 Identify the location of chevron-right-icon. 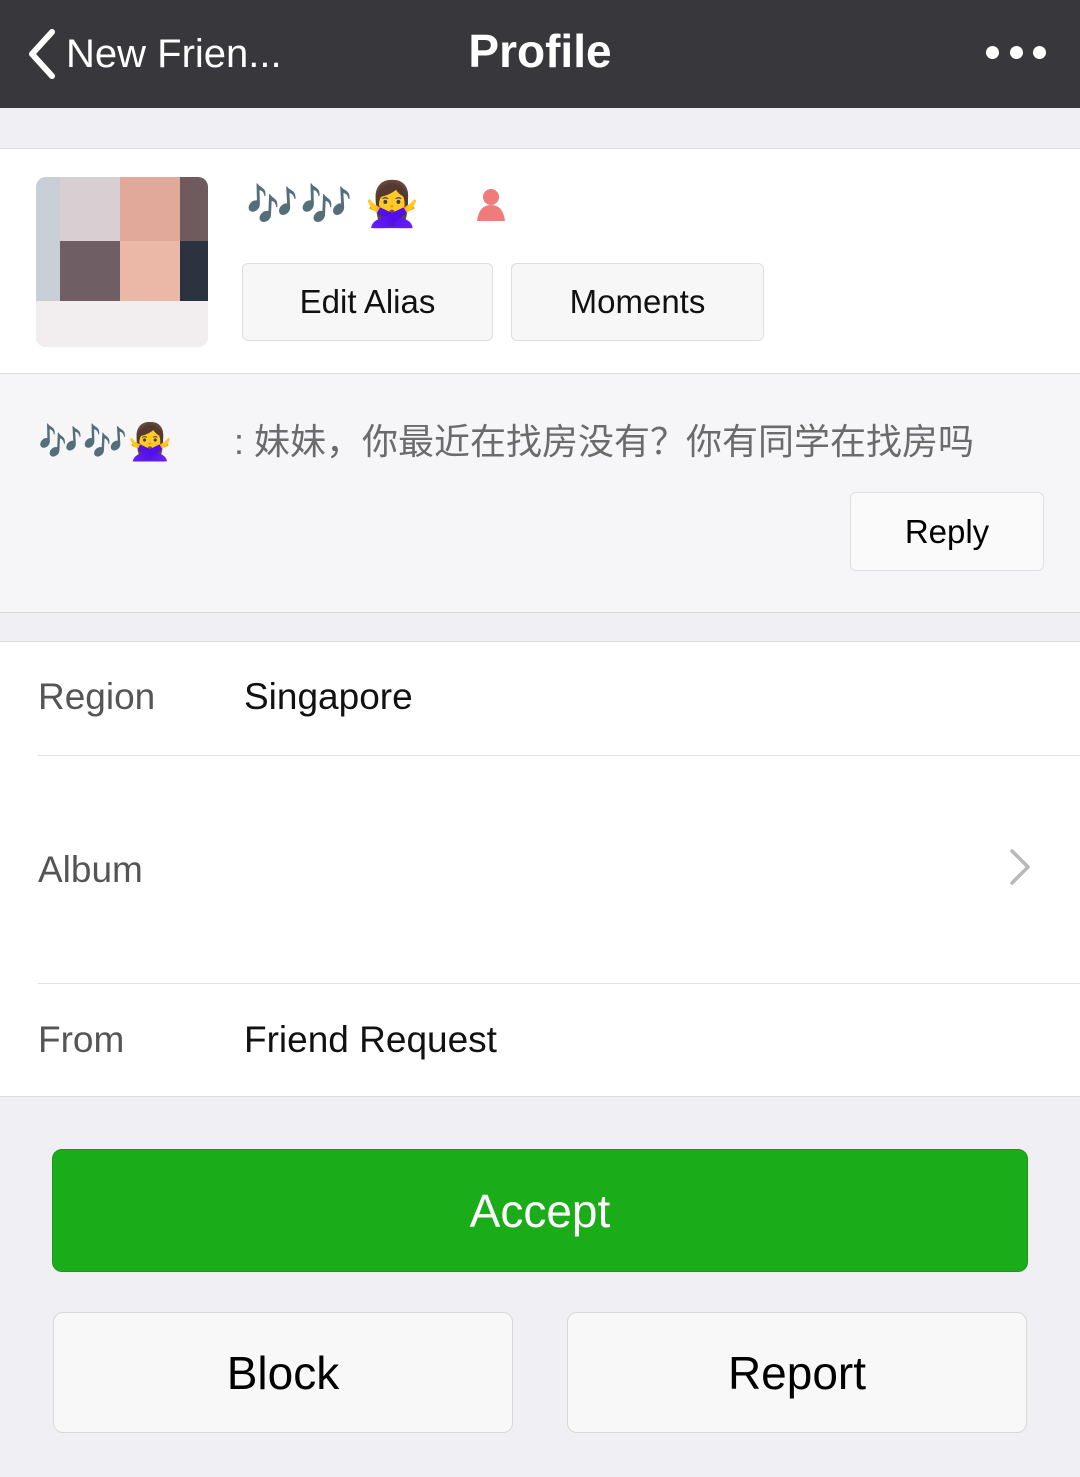
(1020, 867).